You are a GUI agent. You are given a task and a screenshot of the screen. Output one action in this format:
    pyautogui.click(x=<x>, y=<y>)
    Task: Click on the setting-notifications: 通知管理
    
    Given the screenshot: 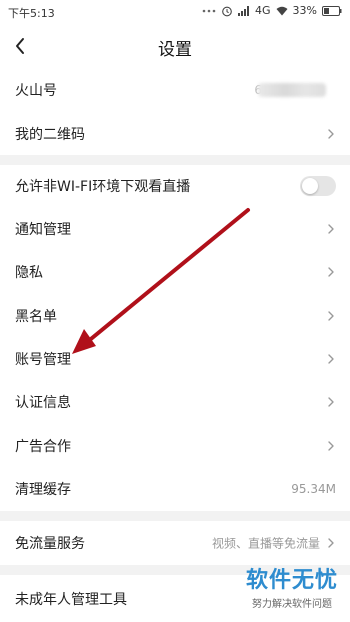 What is the action you would take?
    pyautogui.click(x=175, y=229)
    